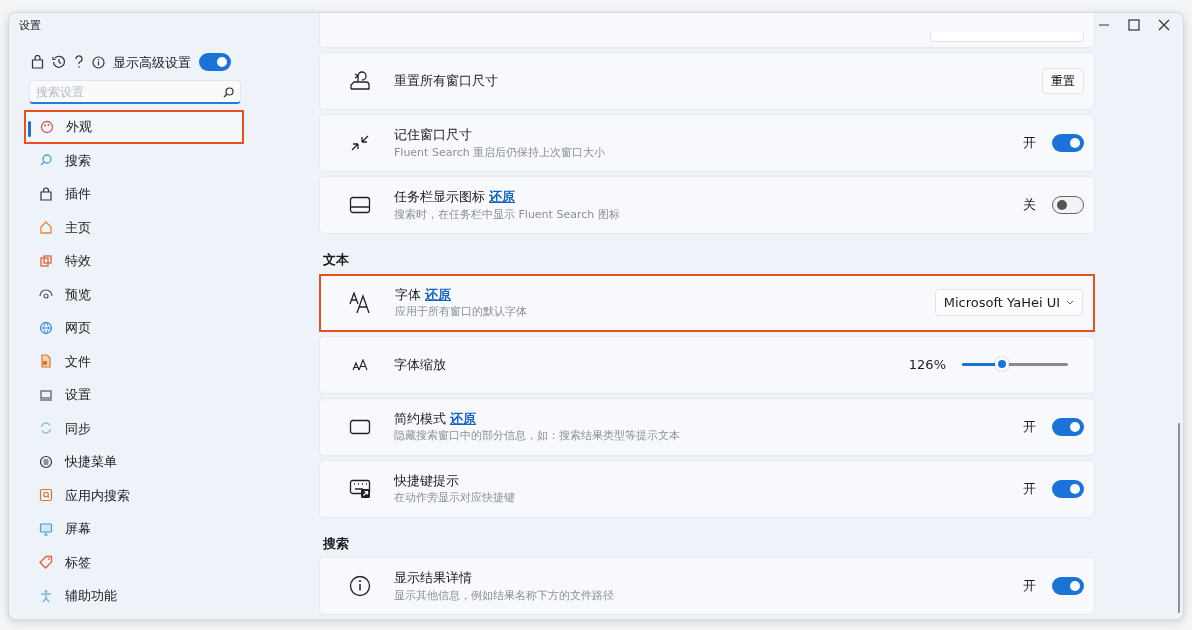 The image size is (1192, 630). Describe the element at coordinates (446, 81) in the screenshot. I see `setting-title: 重置所有窗口尺寸` at that location.